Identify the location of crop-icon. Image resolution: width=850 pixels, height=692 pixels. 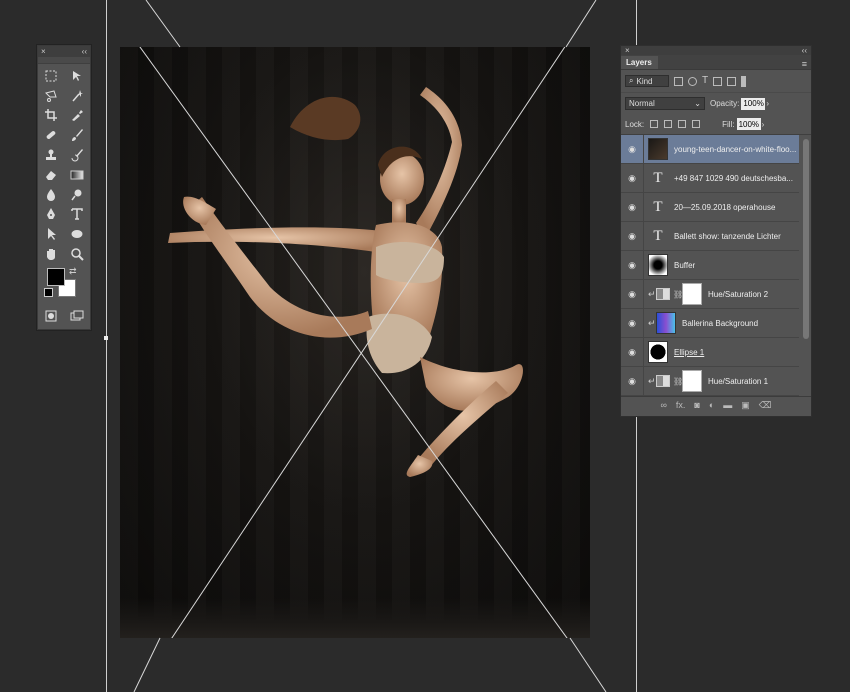
(51, 116).